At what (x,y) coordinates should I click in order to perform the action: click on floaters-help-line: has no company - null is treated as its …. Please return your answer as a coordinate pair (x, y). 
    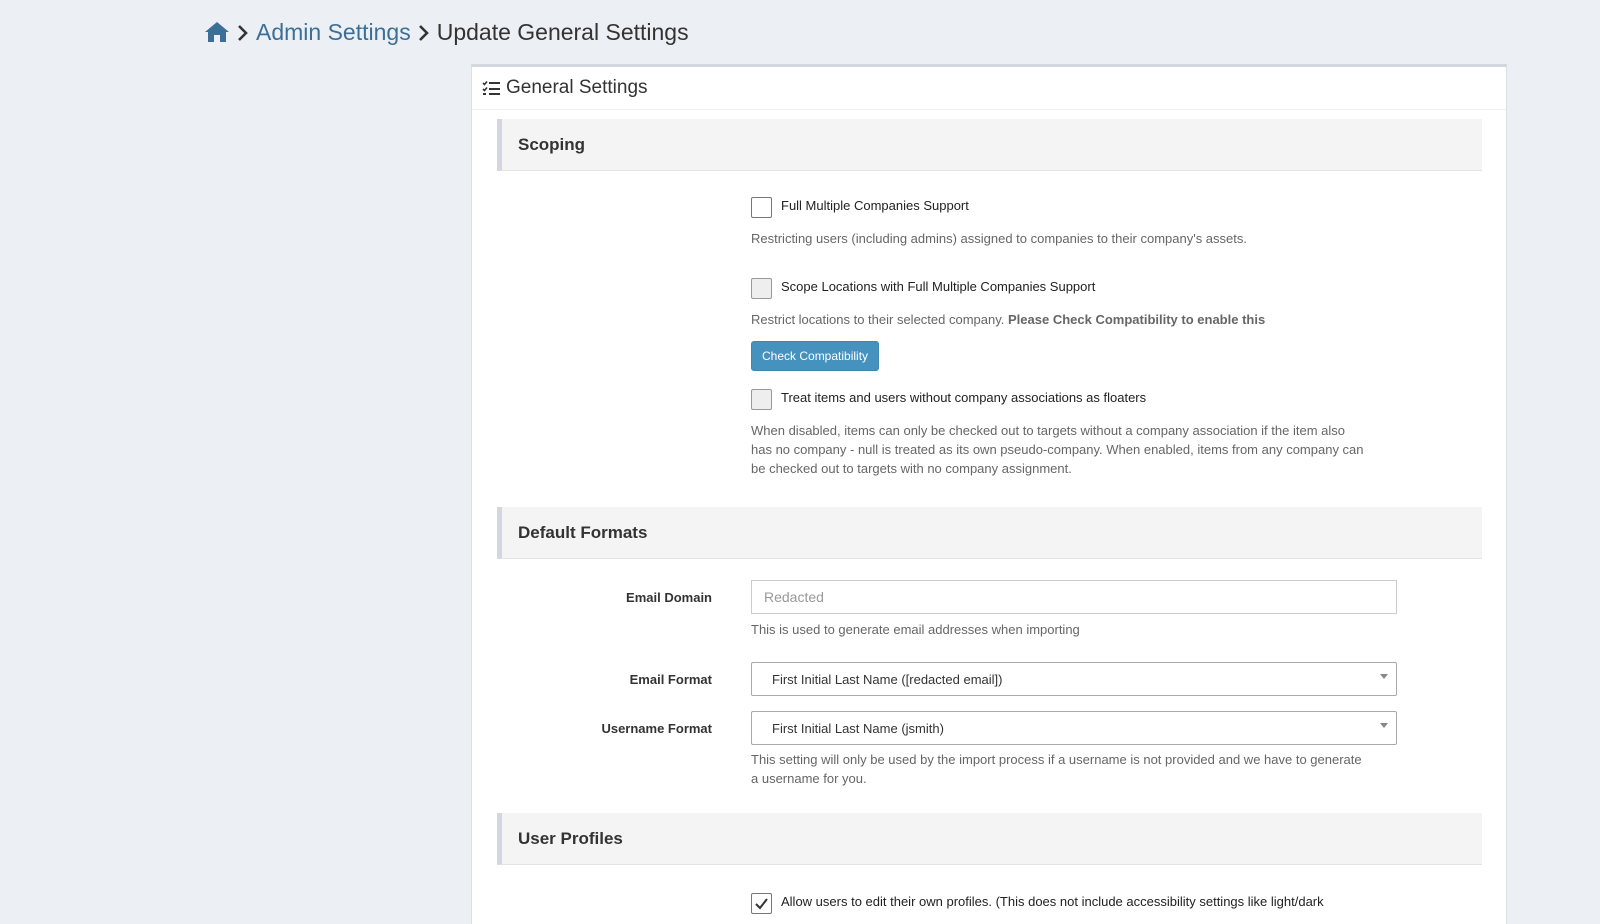
    Looking at the image, I should click on (1057, 449).